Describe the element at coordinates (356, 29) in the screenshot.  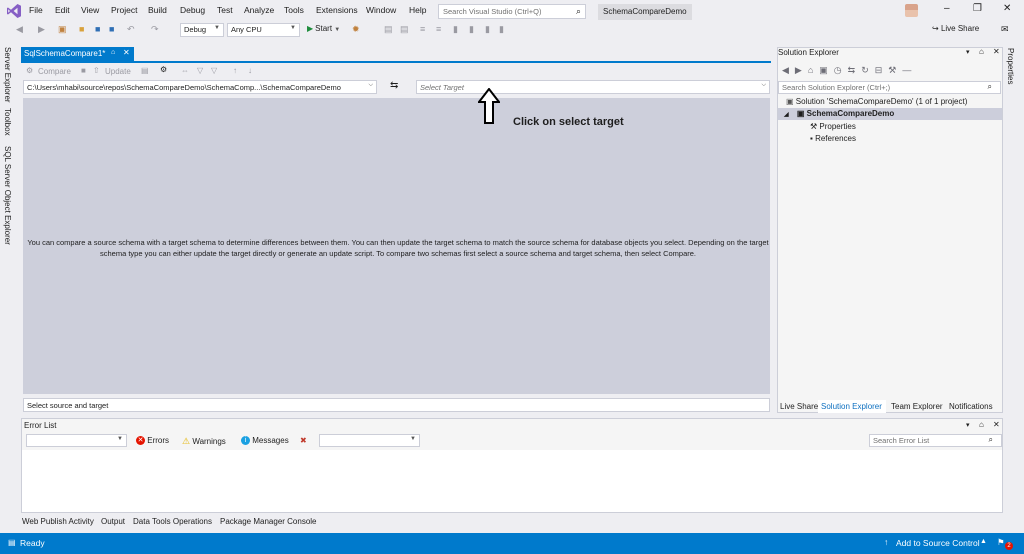
I see `browser-link-icon: ✹` at that location.